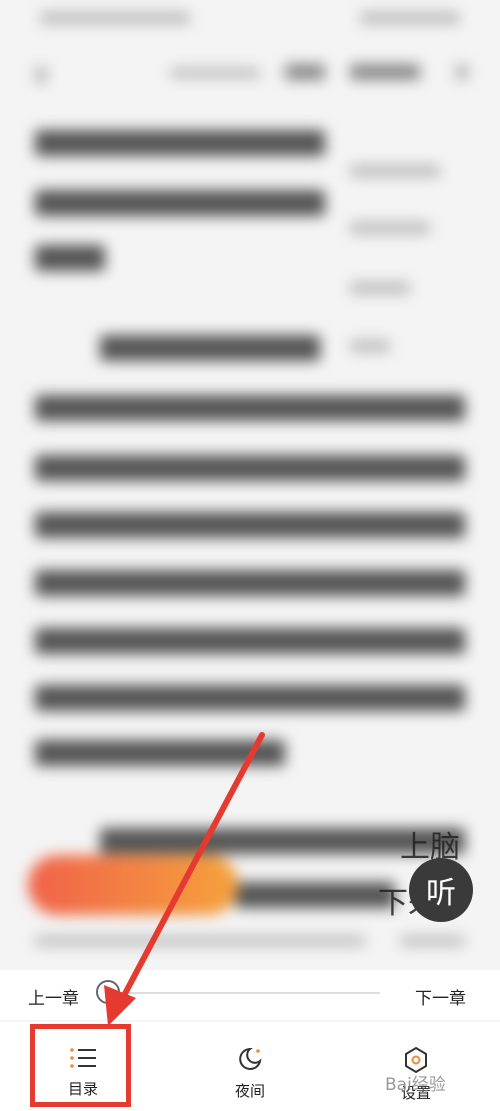  I want to click on progress-slider-track, so click(250, 993).